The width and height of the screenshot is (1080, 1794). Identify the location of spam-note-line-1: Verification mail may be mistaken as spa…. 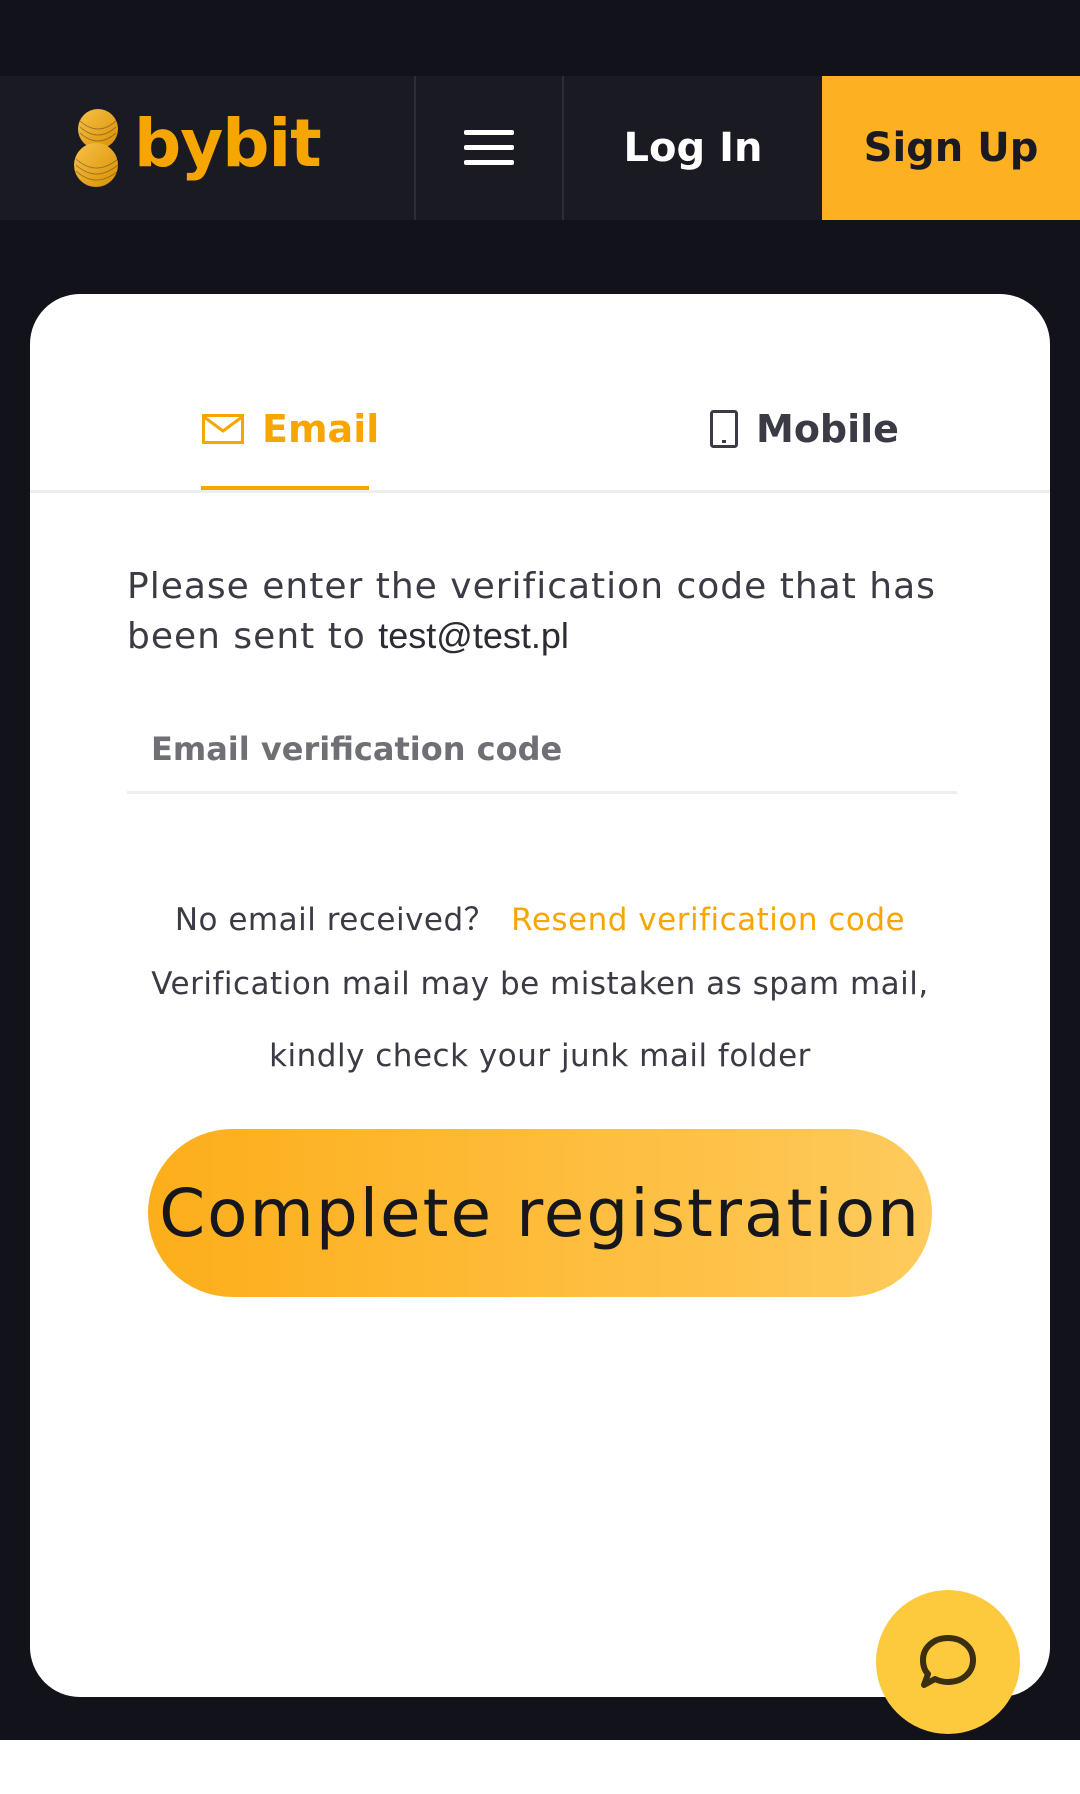
(540, 984).